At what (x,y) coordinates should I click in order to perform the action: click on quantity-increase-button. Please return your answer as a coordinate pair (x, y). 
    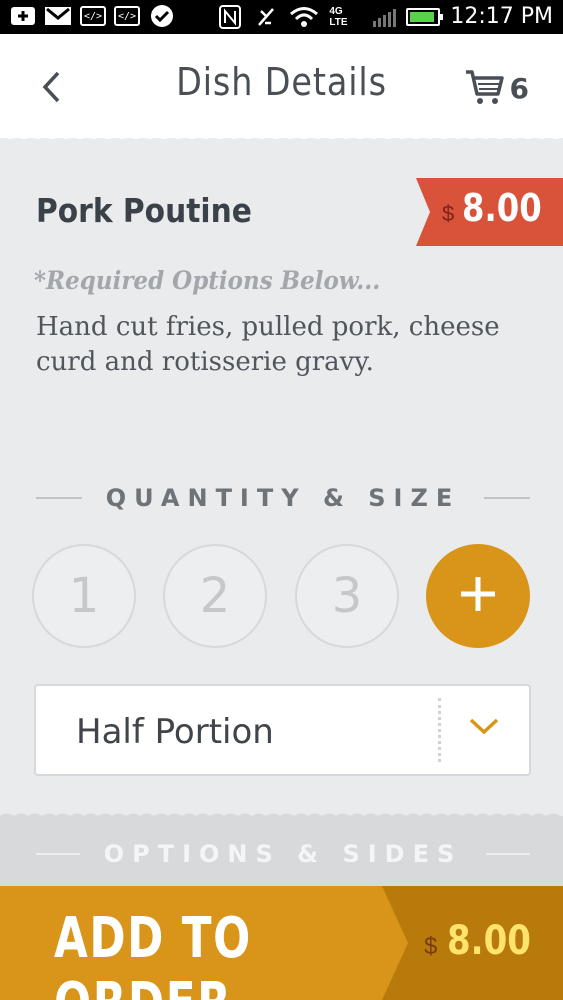
    Looking at the image, I should click on (478, 596).